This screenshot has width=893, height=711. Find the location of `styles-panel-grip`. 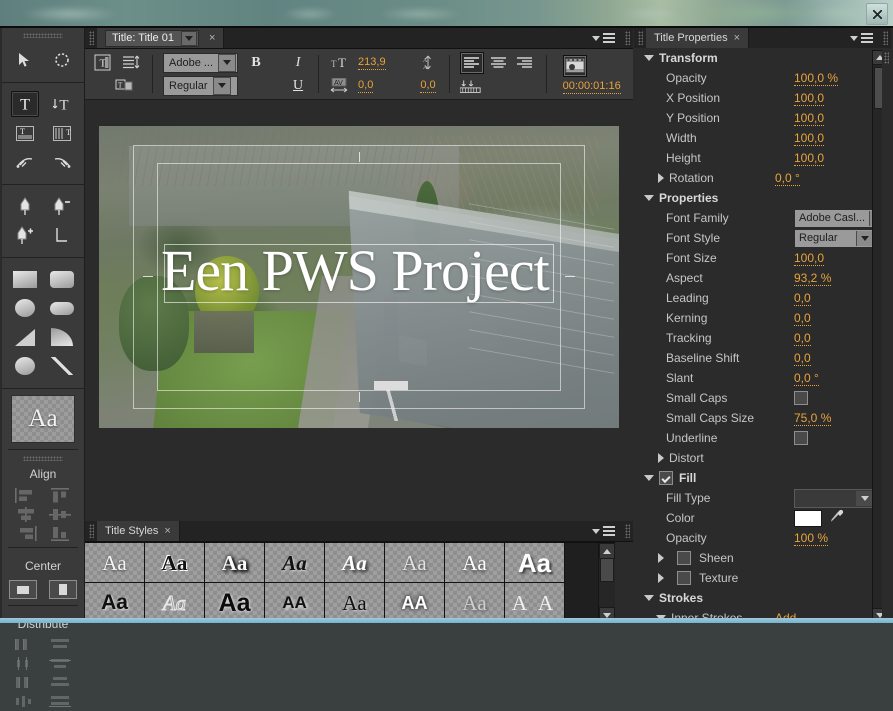

styles-panel-grip is located at coordinates (91, 531).